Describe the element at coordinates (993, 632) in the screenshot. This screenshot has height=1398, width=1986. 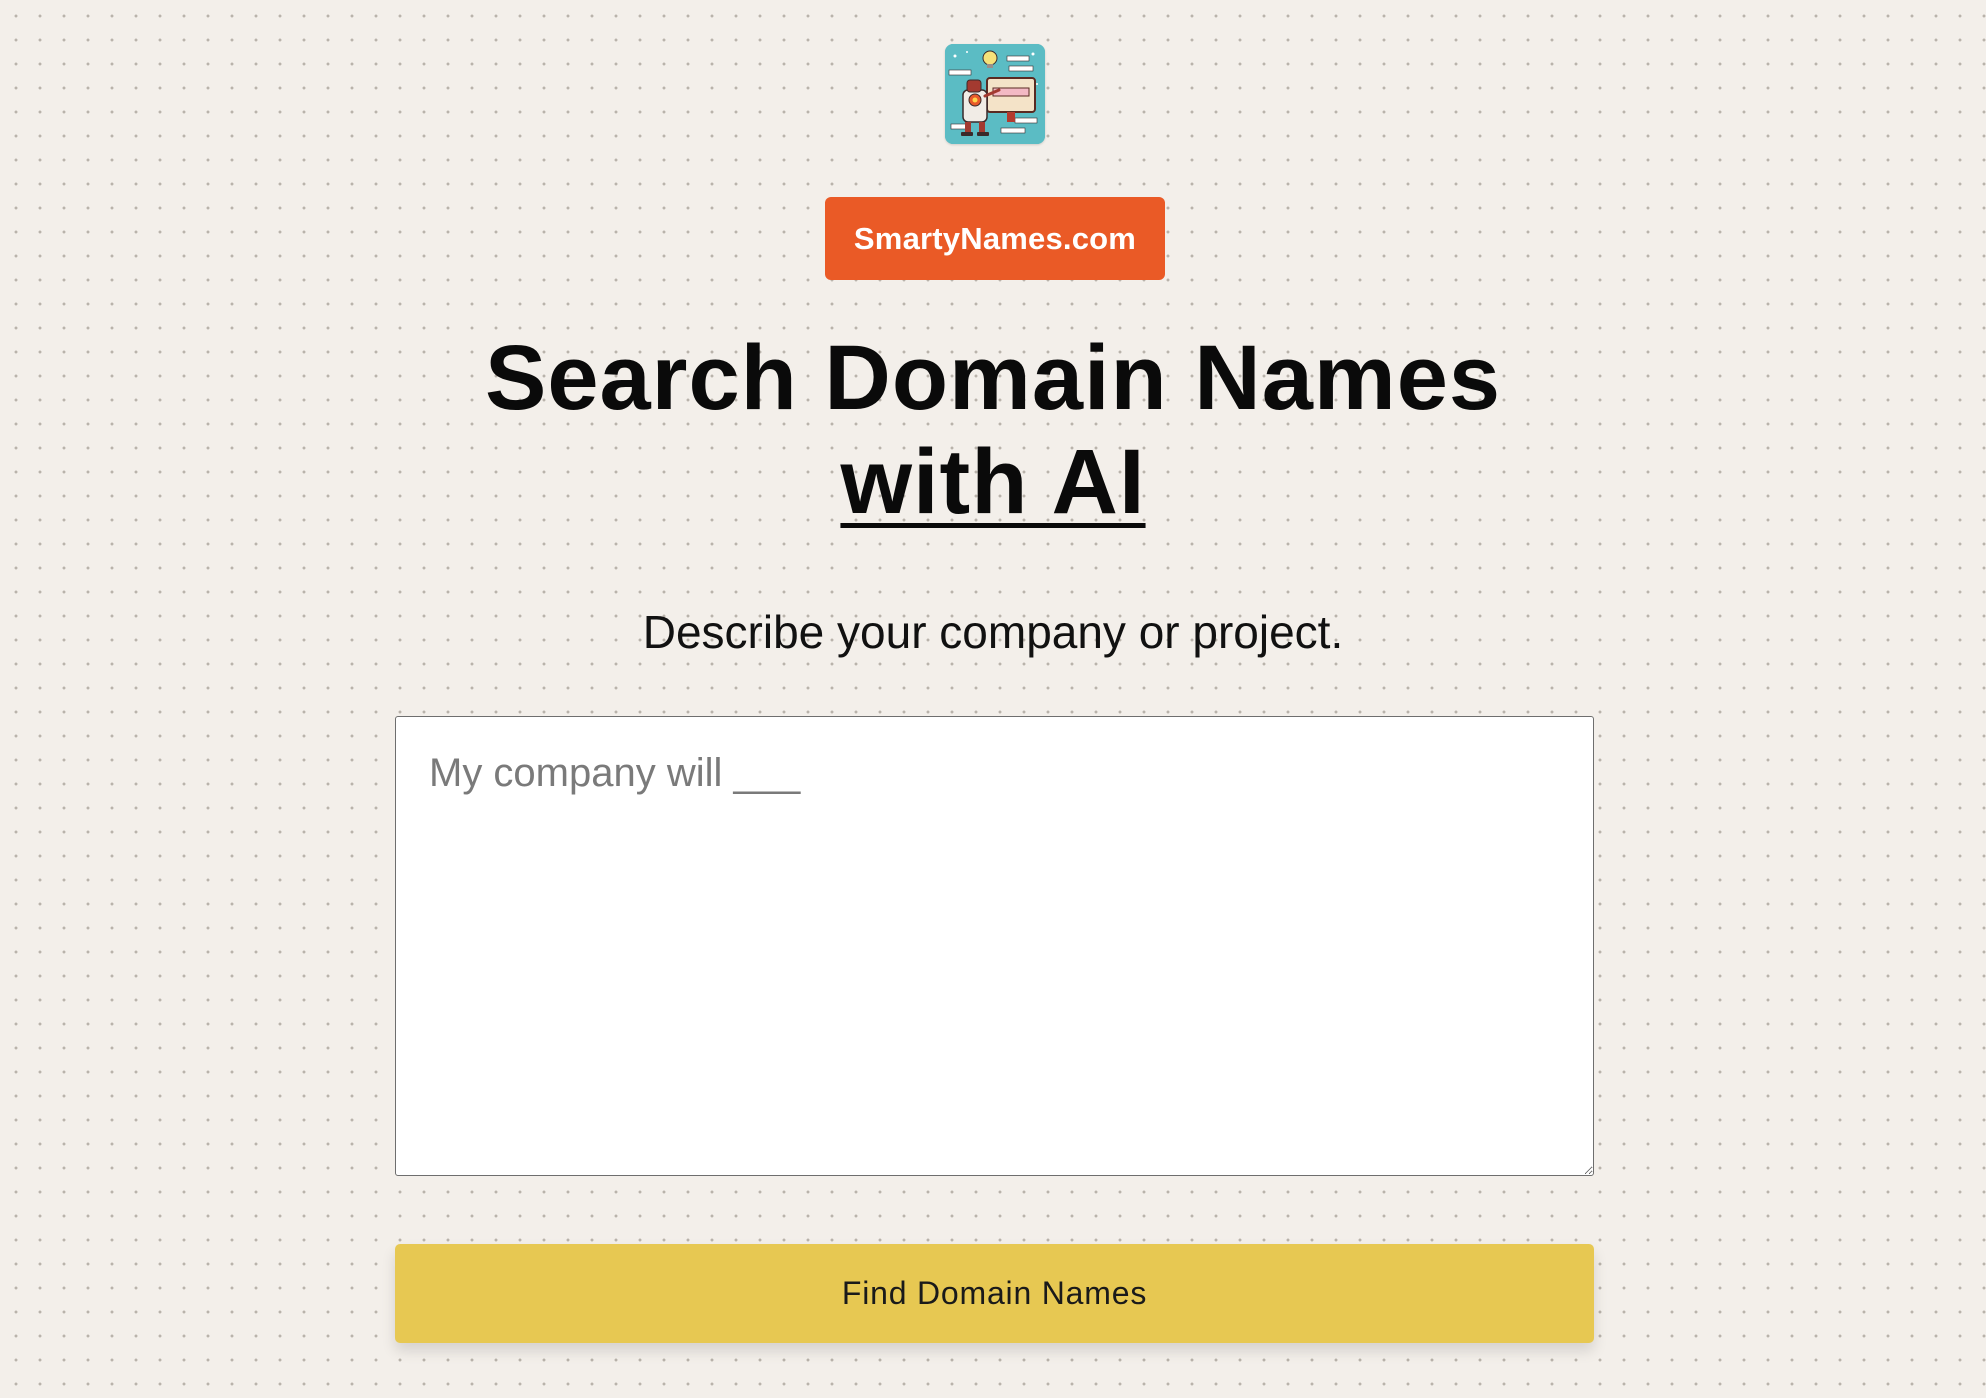
I see `page-subtitle: Describe your company or project.` at that location.